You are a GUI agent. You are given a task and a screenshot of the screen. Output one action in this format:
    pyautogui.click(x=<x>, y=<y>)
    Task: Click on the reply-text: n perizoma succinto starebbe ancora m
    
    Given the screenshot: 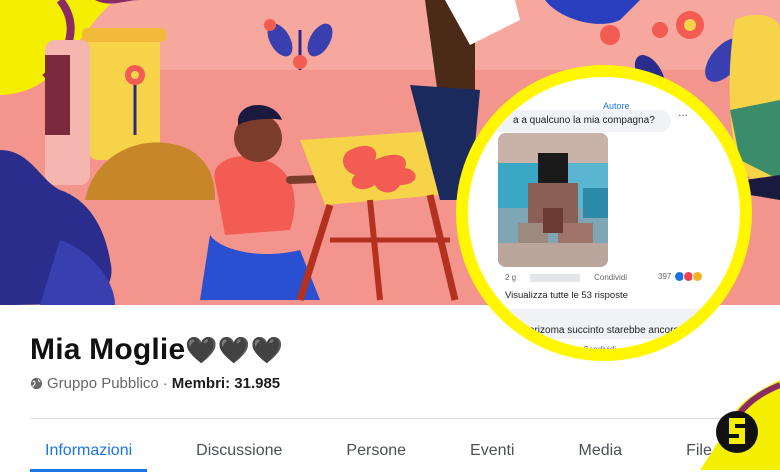 What is the action you would take?
    pyautogui.click(x=603, y=330)
    